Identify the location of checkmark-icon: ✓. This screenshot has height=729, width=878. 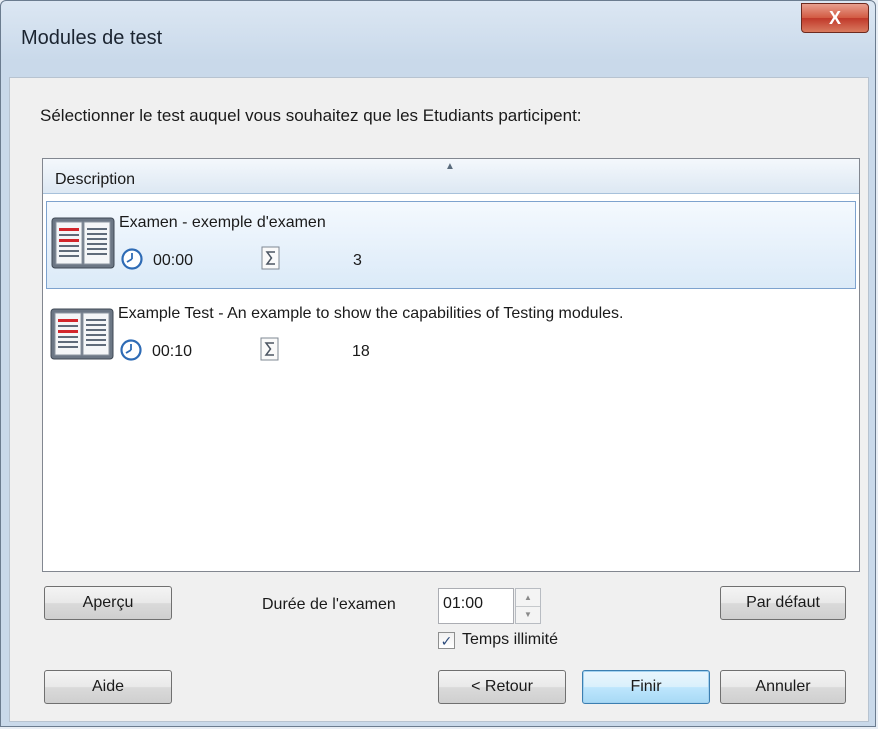
(446, 640).